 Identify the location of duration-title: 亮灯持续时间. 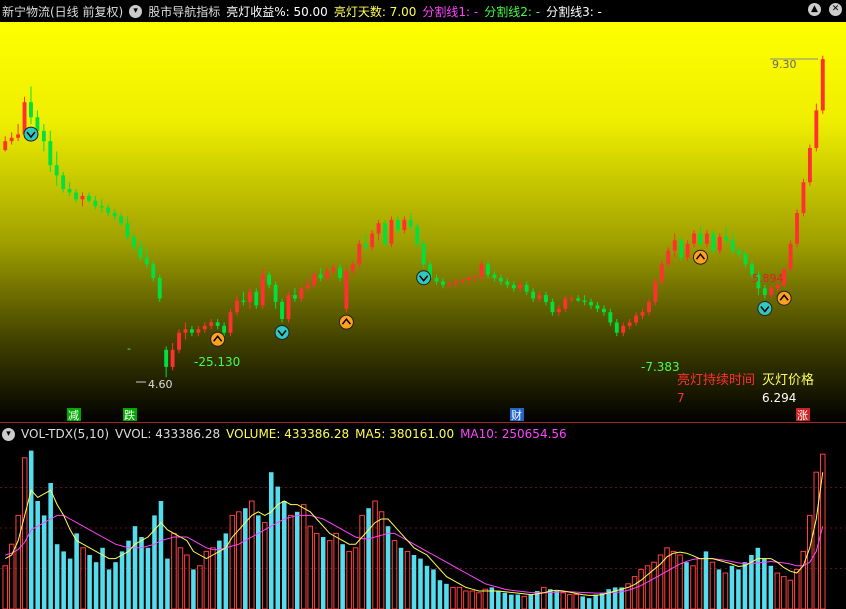
(716, 380).